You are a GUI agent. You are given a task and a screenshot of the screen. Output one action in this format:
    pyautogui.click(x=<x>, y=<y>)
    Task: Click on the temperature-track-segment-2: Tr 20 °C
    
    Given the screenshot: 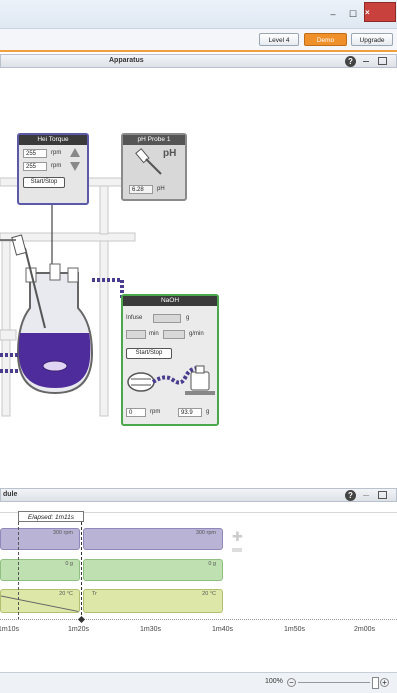 What is the action you would take?
    pyautogui.click(x=153, y=601)
    